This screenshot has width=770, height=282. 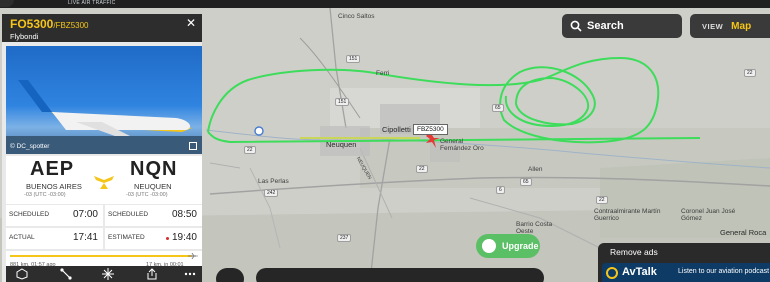 What do you see at coordinates (85, 214) in the screenshot?
I see `scheduled-departure-time: 07:00` at bounding box center [85, 214].